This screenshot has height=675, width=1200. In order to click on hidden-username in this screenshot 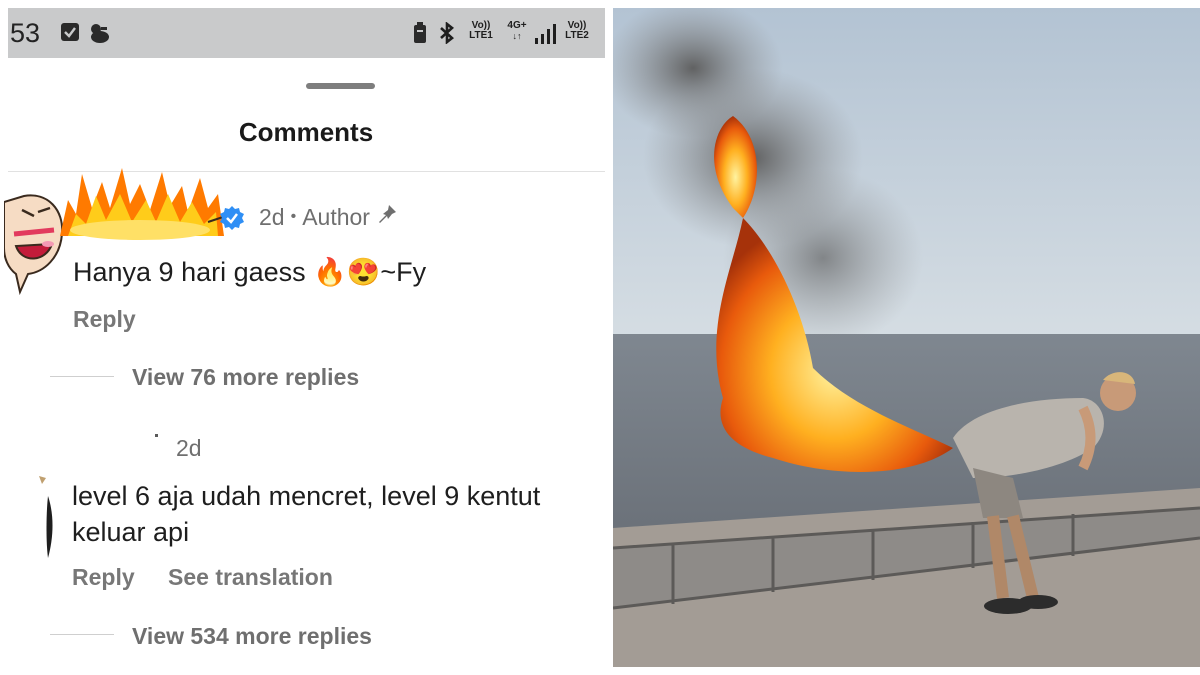, I will do `click(156, 435)`.